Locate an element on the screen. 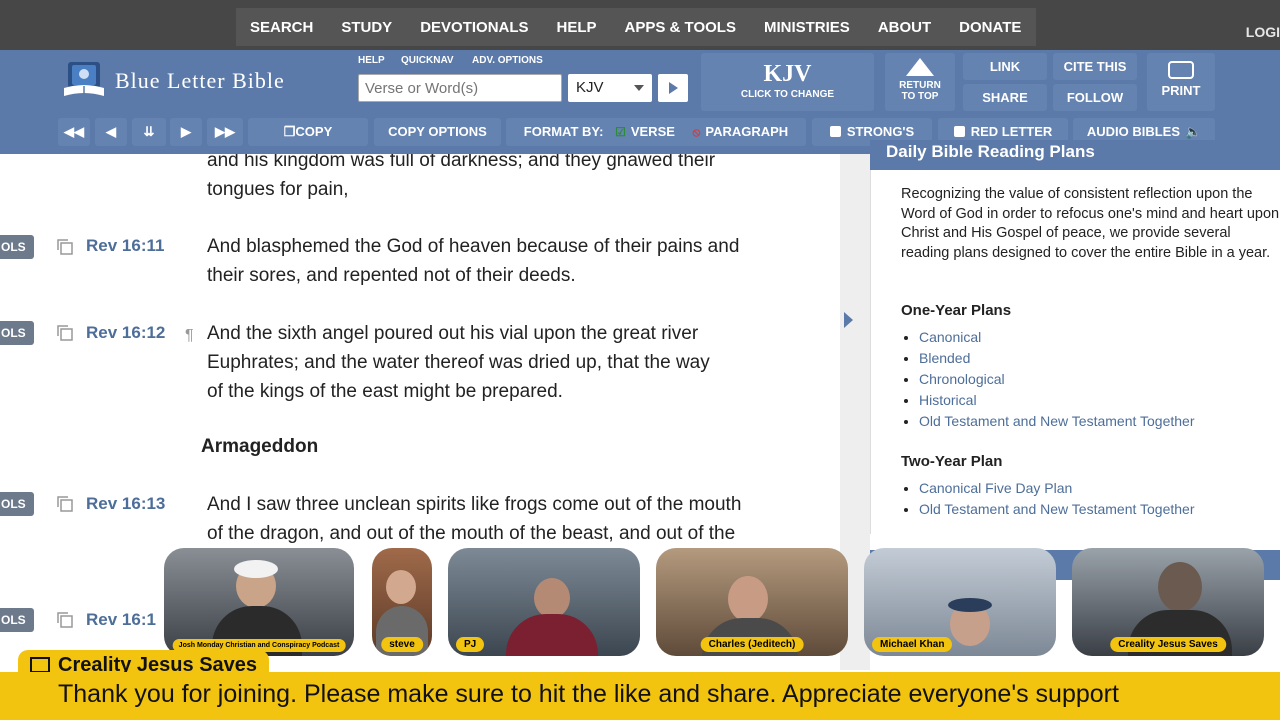 This screenshot has height=720, width=1280. list-item: Canonical Five Day Plan is located at coordinates (1057, 488).